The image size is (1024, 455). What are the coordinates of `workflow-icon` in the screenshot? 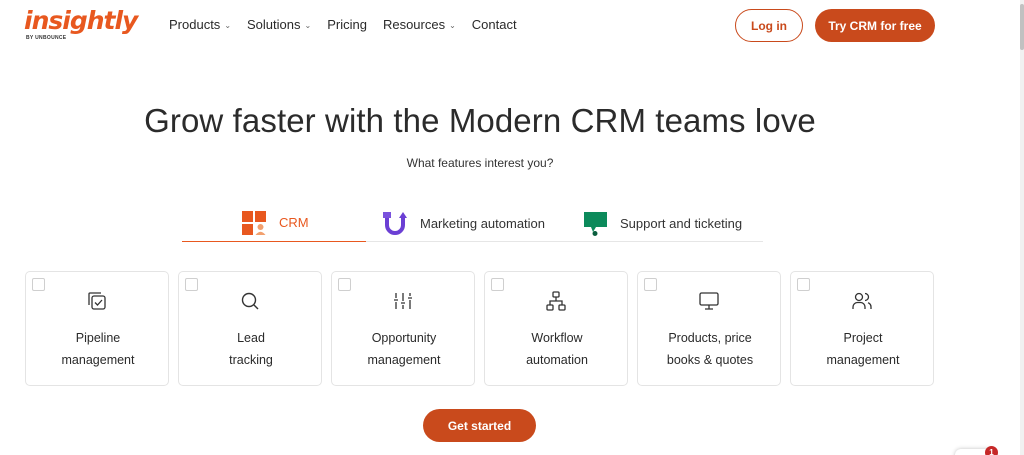 It's located at (556, 301).